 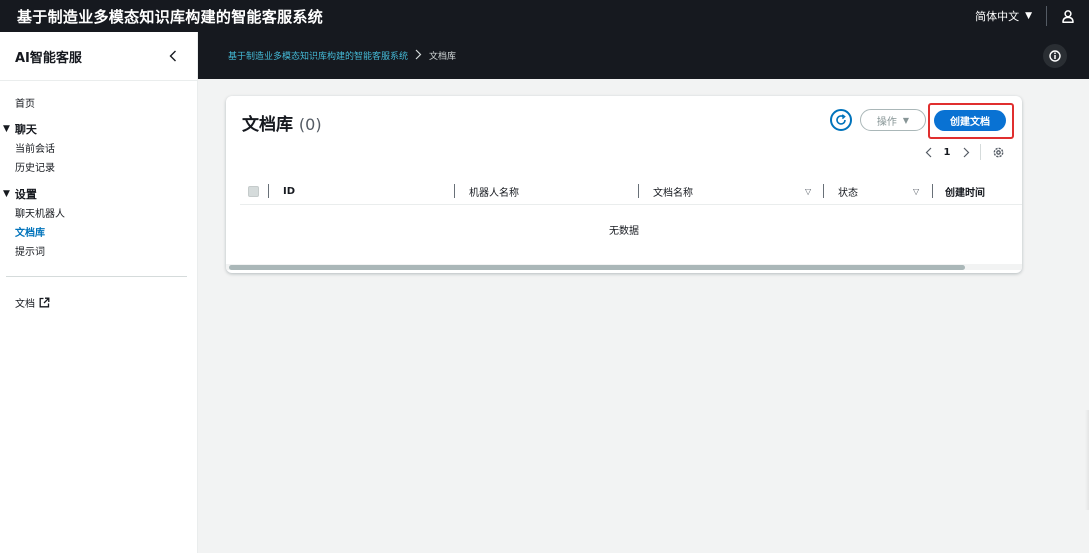 I want to click on column-header-label: 创建时间, so click(x=965, y=193).